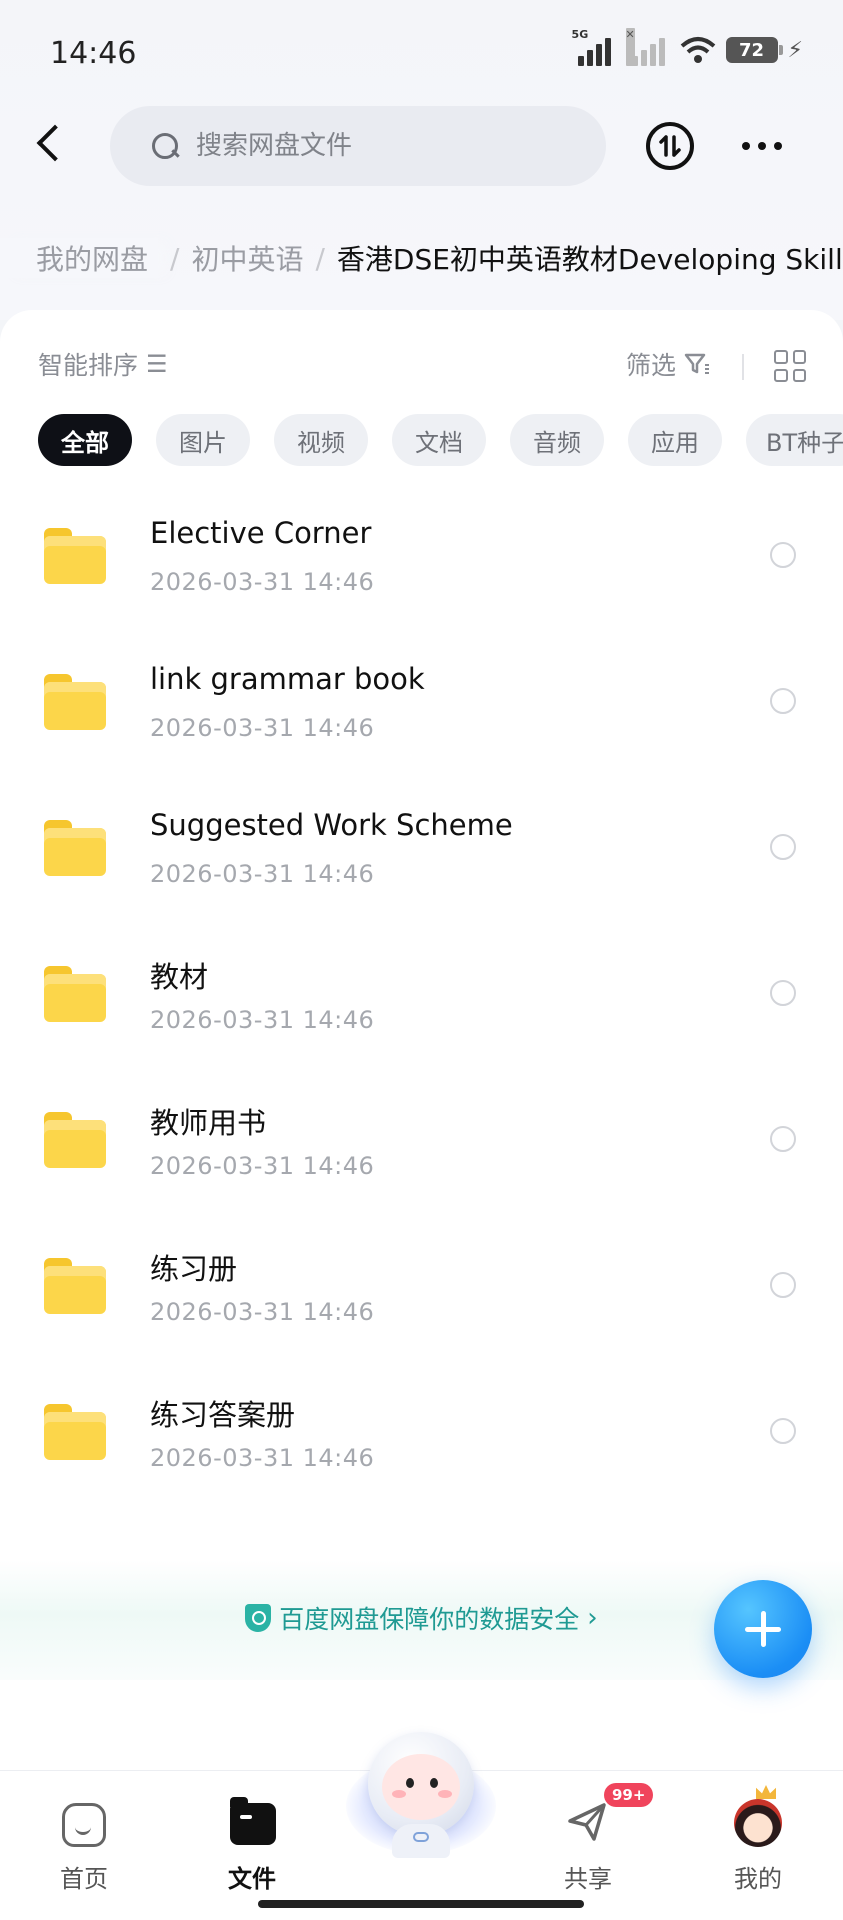 The image size is (843, 1920). Describe the element at coordinates (331, 825) in the screenshot. I see `file-name: Suggested Work Scheme` at that location.